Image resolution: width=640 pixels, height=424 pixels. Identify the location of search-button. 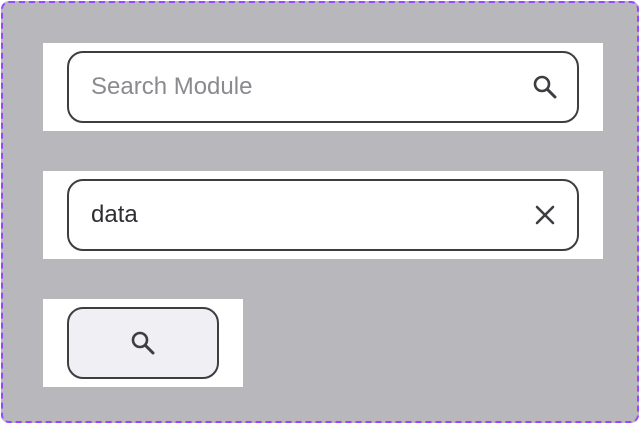
(143, 343).